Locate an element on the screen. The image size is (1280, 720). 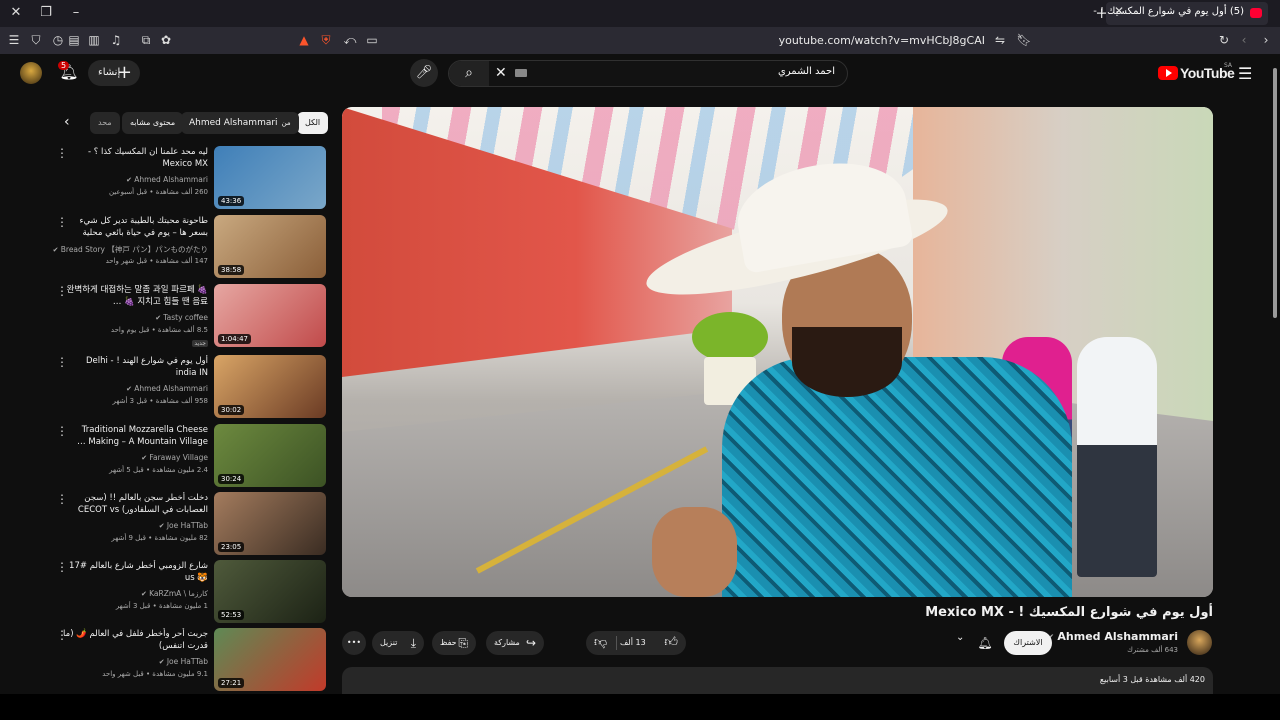
search-icon: ⌕ is located at coordinates (469, 73).